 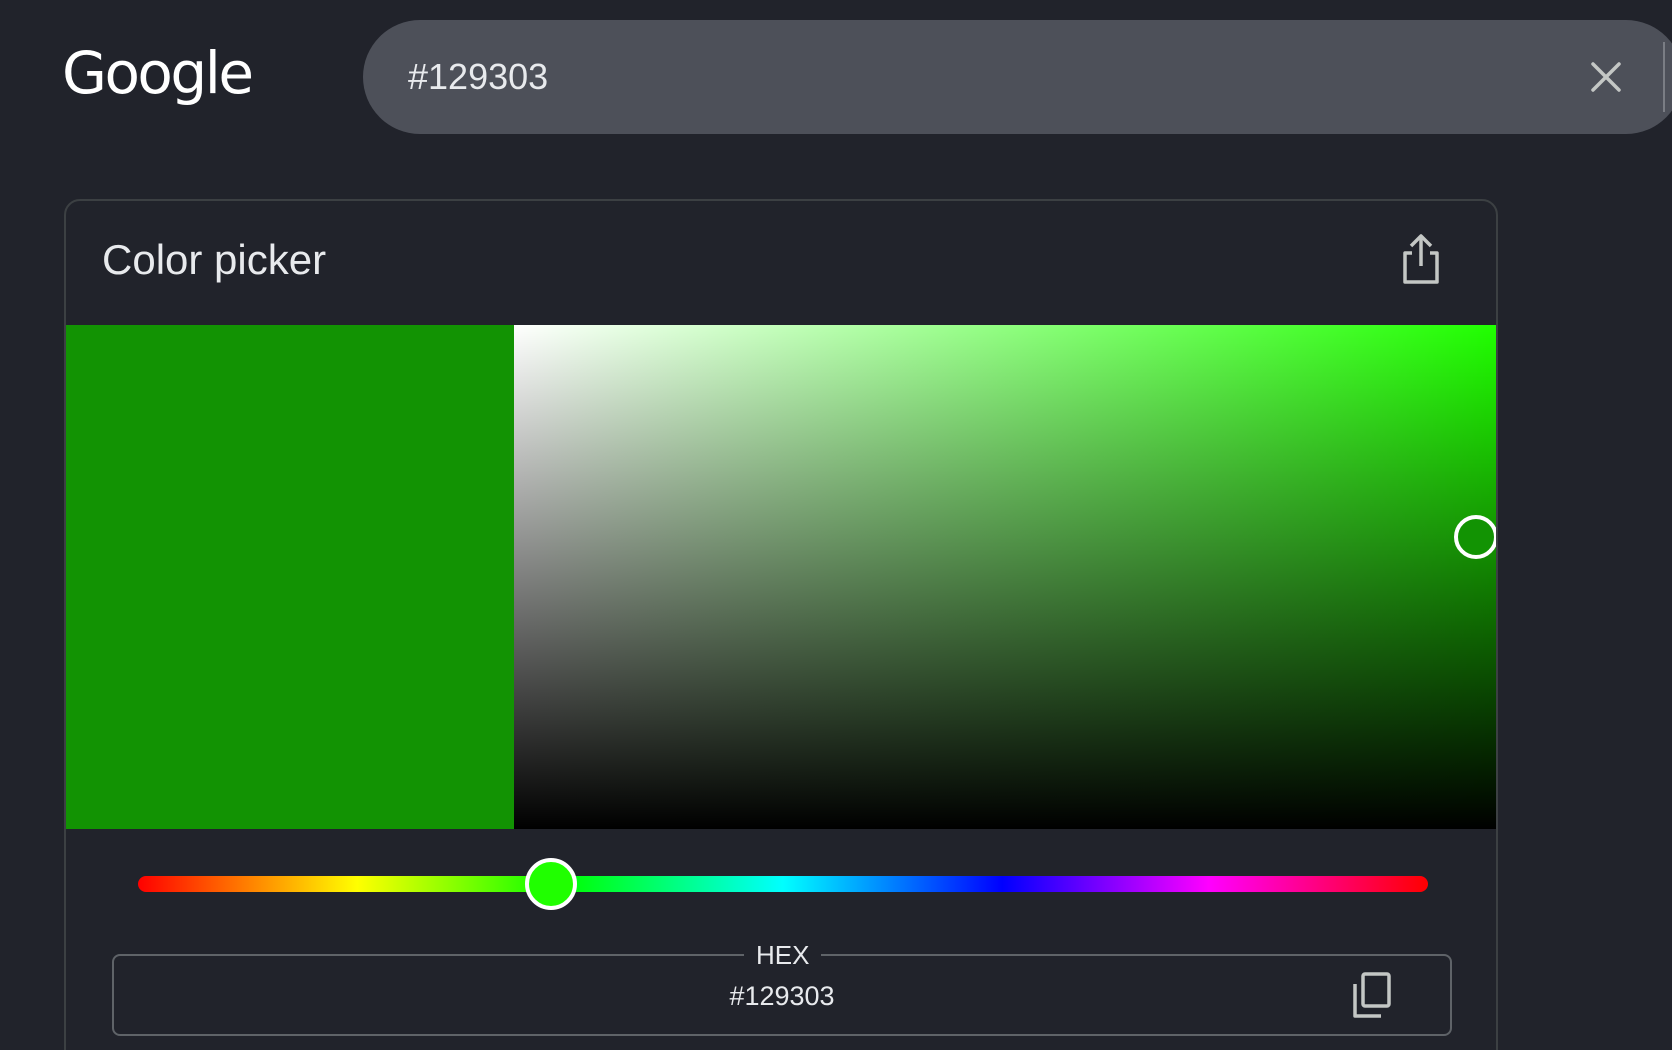 What do you see at coordinates (214, 259) in the screenshot?
I see `card-title: Color picker` at bounding box center [214, 259].